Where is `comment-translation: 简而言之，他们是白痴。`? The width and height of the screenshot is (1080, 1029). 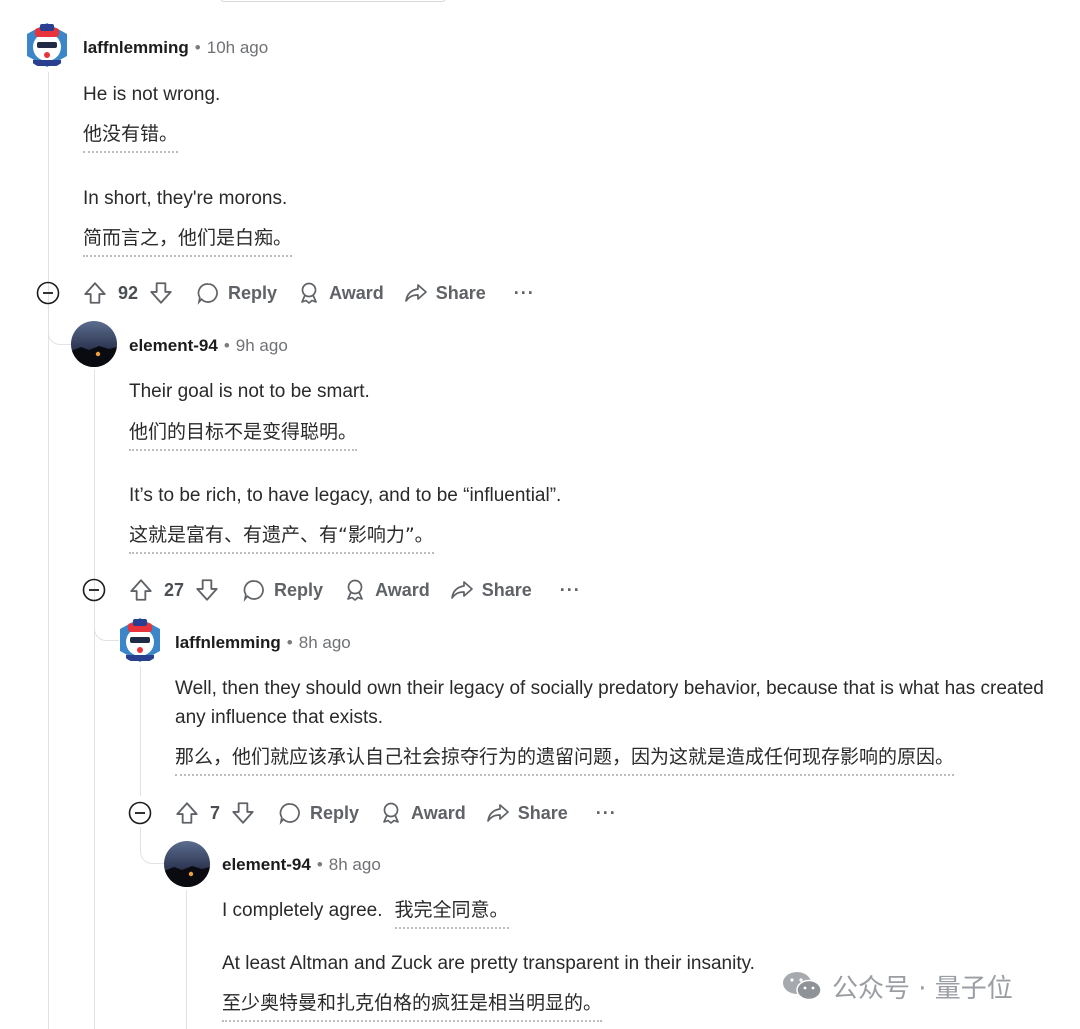
comment-translation: 简而言之，他们是白痴。 is located at coordinates (188, 241).